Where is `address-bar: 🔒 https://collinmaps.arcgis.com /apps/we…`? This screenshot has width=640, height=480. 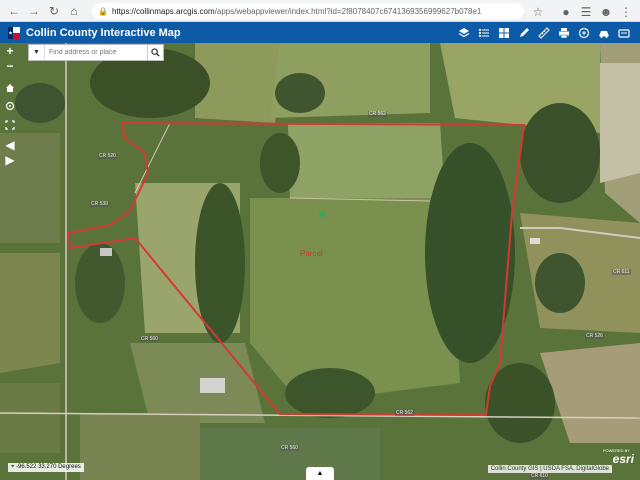
address-bar: 🔒 https://collinmaps.arcgis.com /apps/we… is located at coordinates (308, 11).